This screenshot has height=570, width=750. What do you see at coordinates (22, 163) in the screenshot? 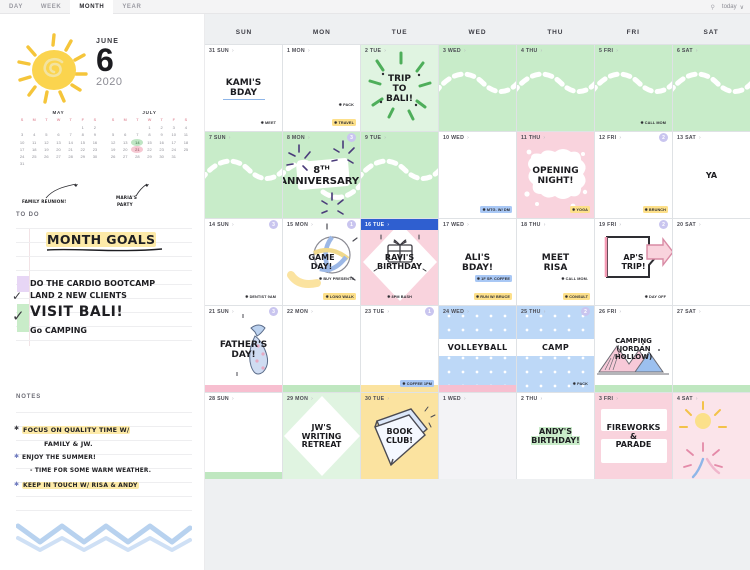
I see `mini-day: 31` at bounding box center [22, 163].